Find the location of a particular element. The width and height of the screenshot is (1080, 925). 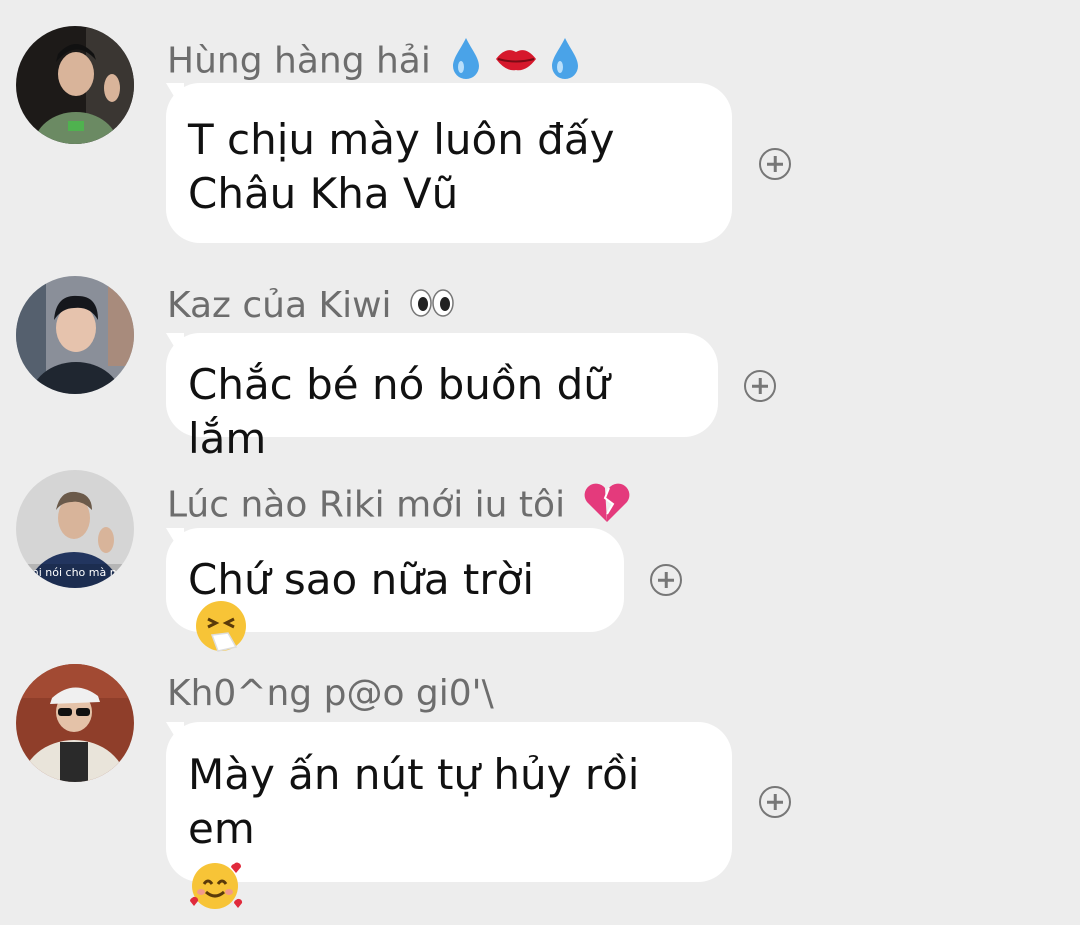

message-bubble: T chịu mày luôn đấy Châu Kha Vũ is located at coordinates (449, 163).